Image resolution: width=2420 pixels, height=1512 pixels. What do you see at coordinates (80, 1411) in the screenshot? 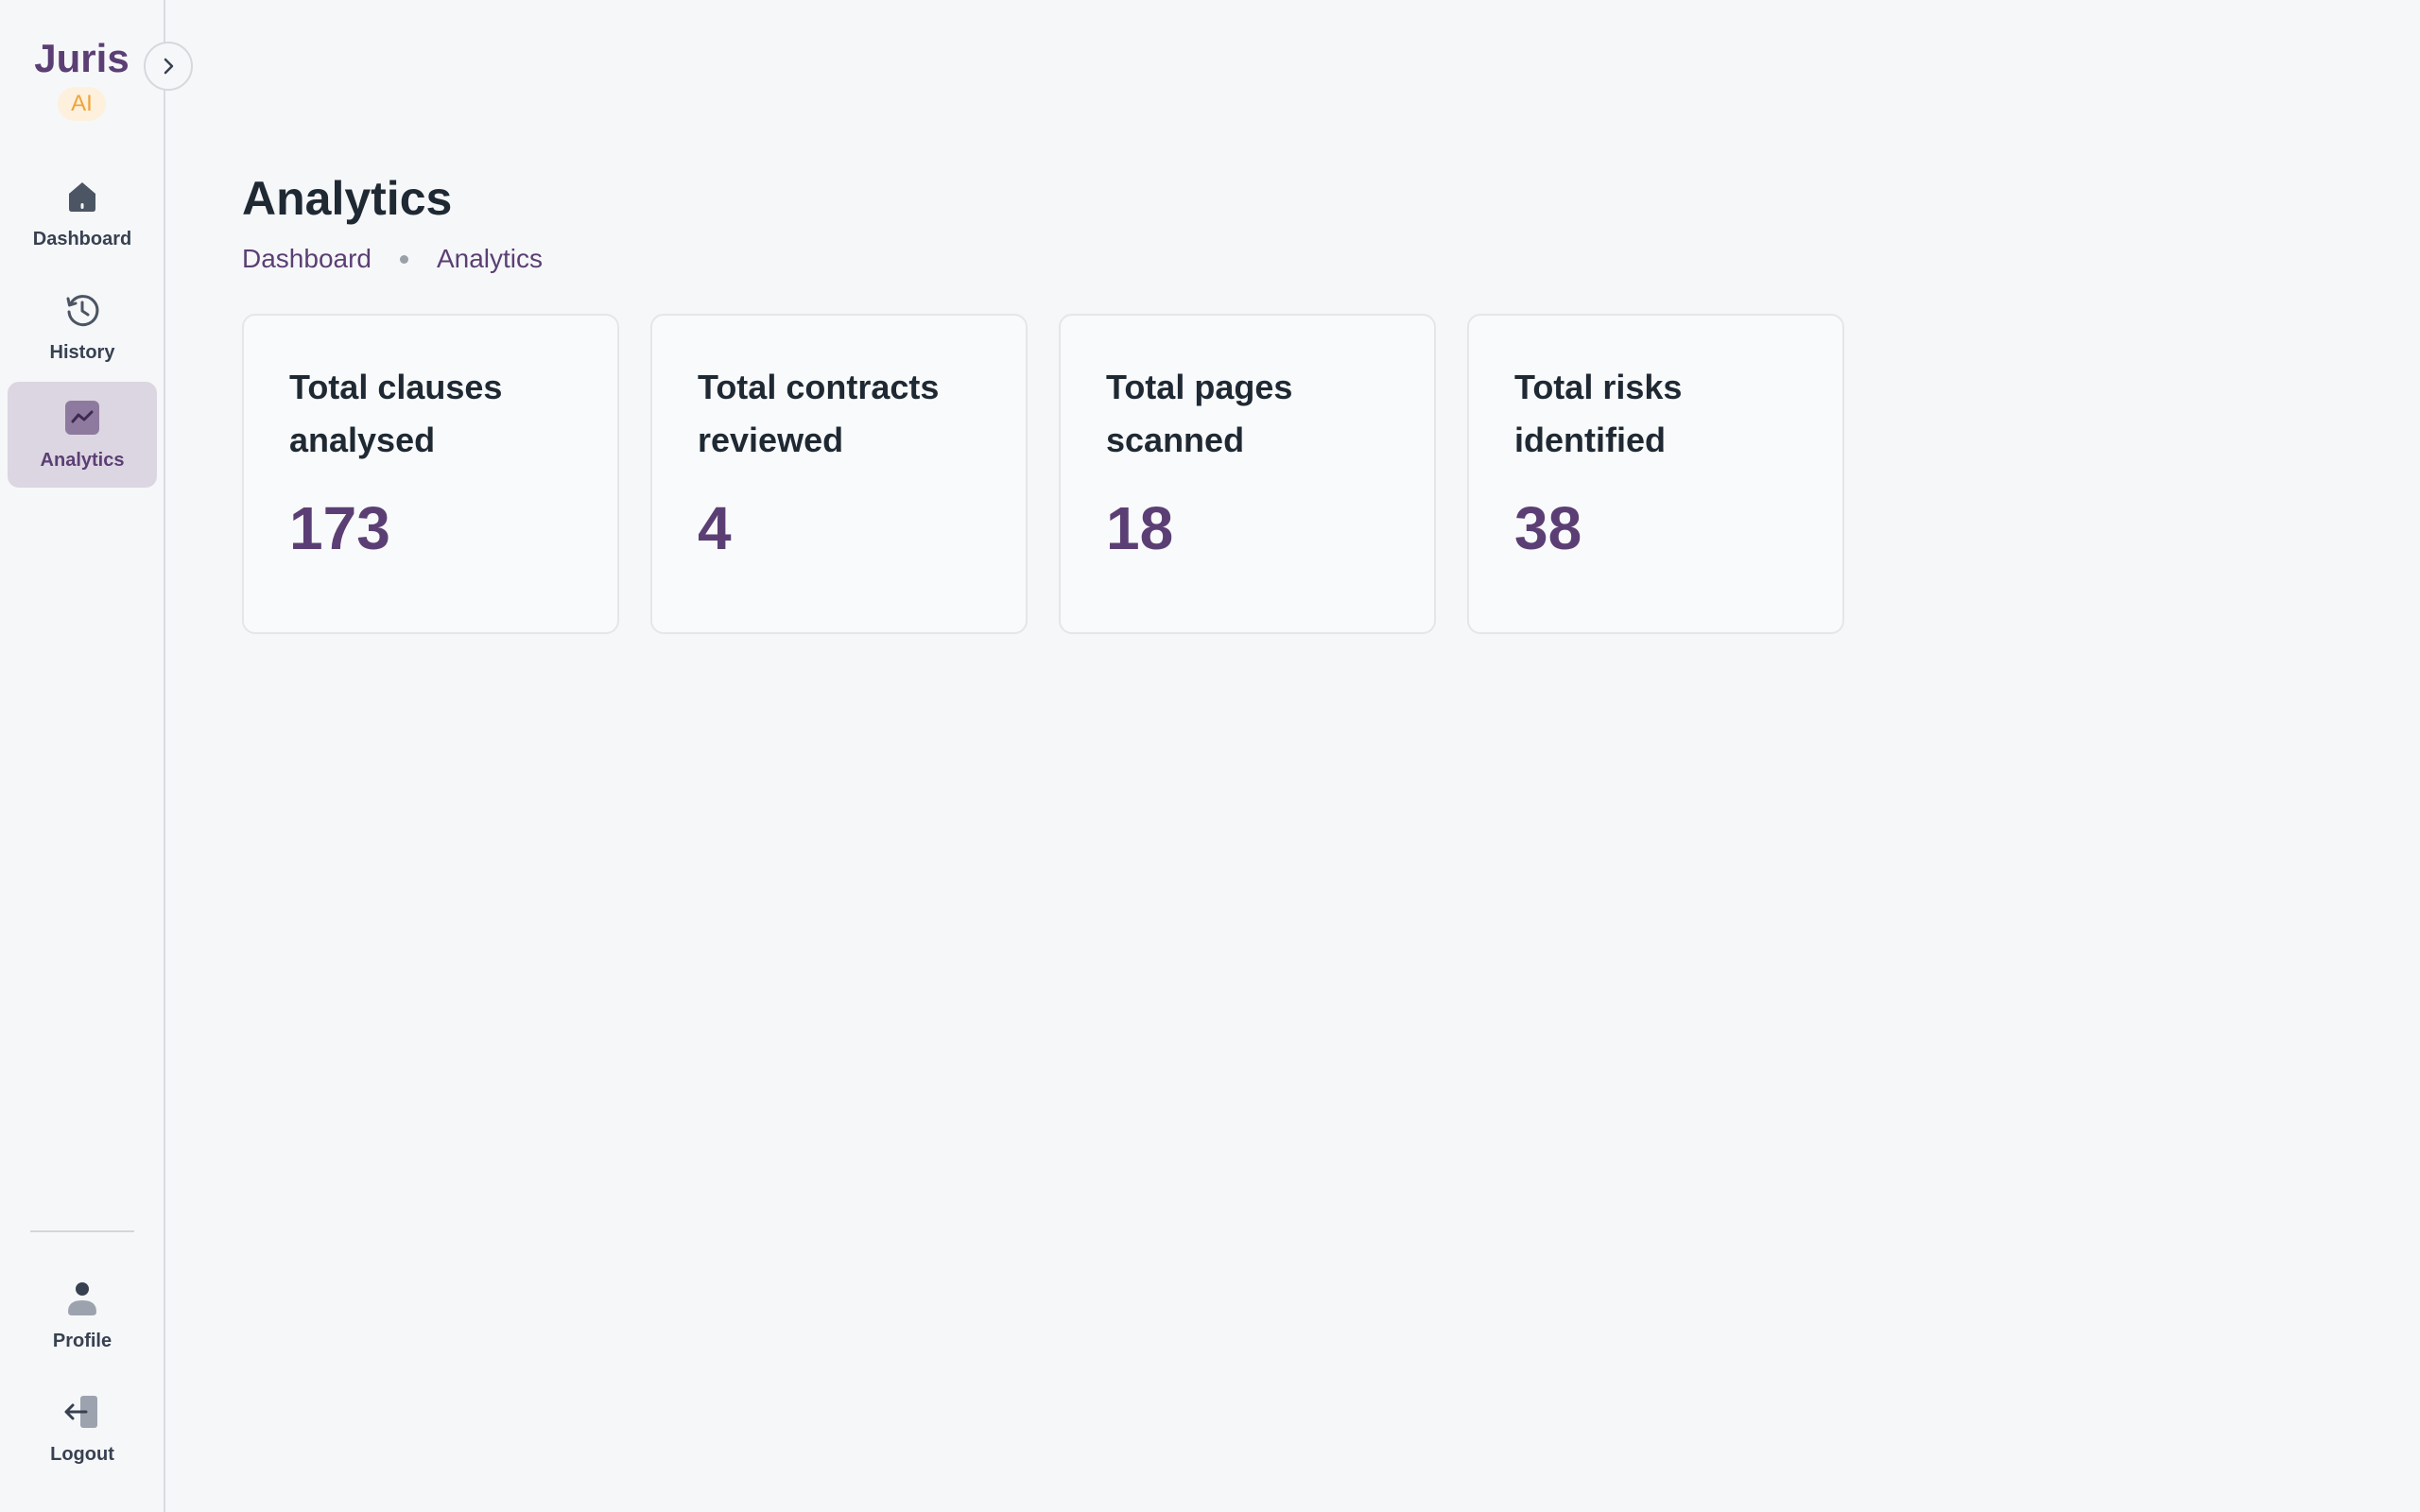
I see `logout-icon` at bounding box center [80, 1411].